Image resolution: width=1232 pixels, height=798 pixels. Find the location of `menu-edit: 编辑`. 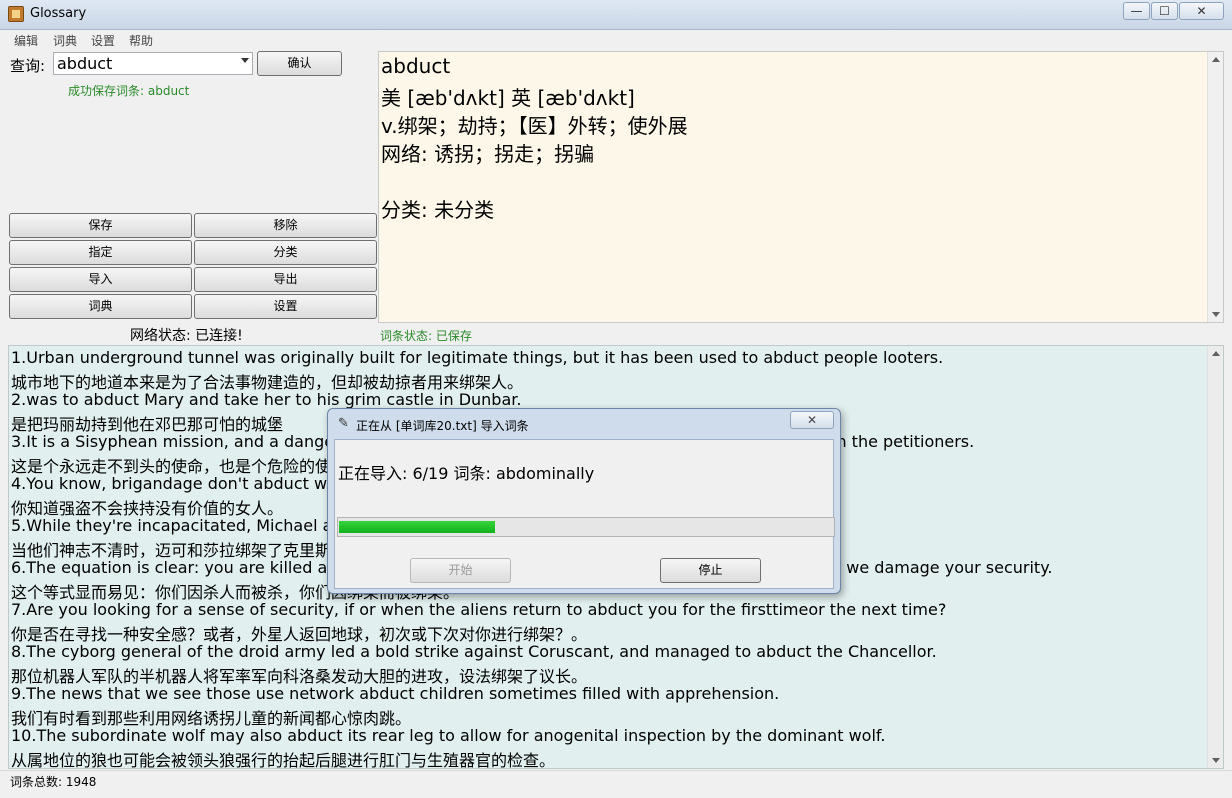

menu-edit: 编辑 is located at coordinates (26, 40).